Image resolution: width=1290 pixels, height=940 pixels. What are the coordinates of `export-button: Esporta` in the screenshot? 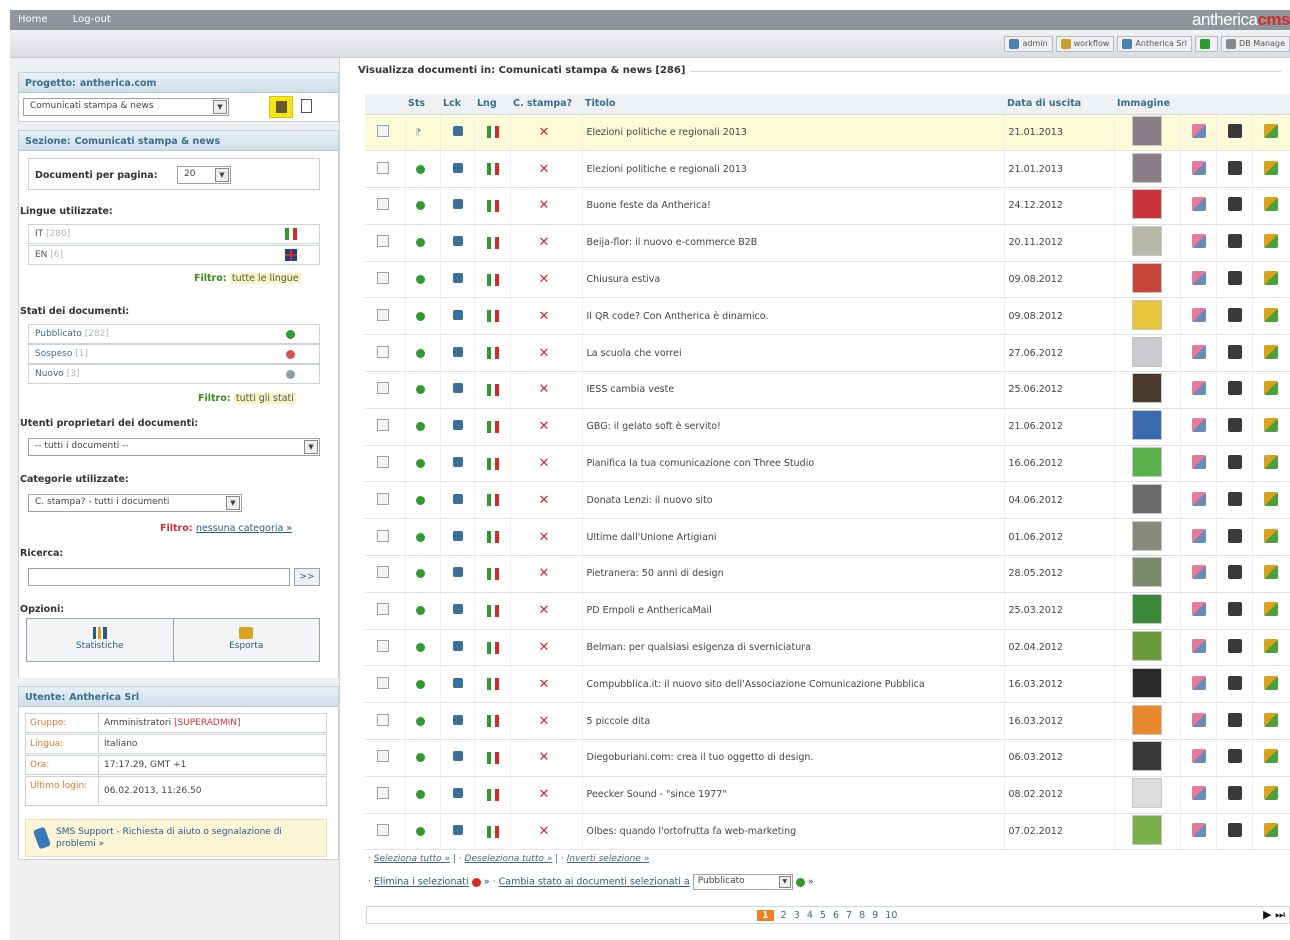 It's located at (247, 640).